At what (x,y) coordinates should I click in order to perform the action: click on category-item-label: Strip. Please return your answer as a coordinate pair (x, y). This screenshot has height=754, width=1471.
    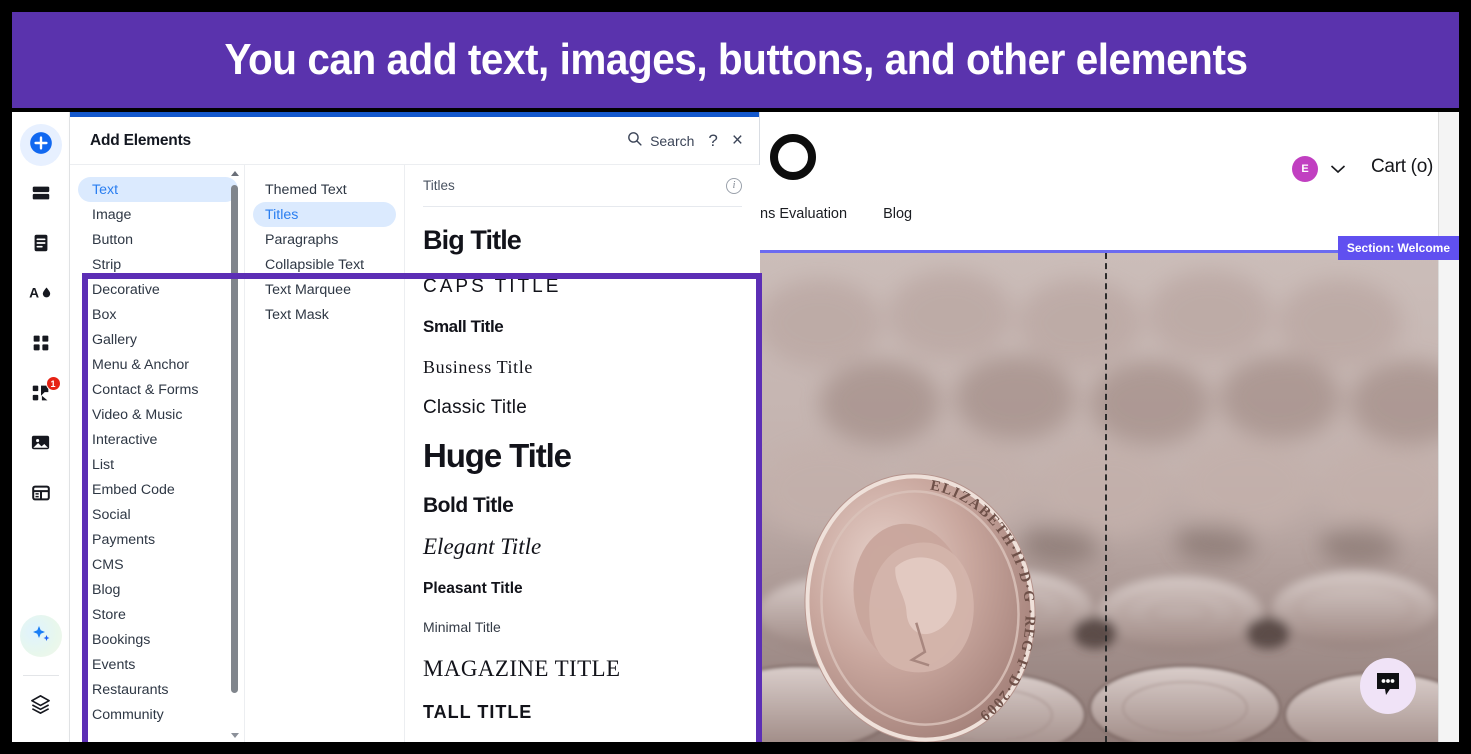
    Looking at the image, I should click on (107, 264).